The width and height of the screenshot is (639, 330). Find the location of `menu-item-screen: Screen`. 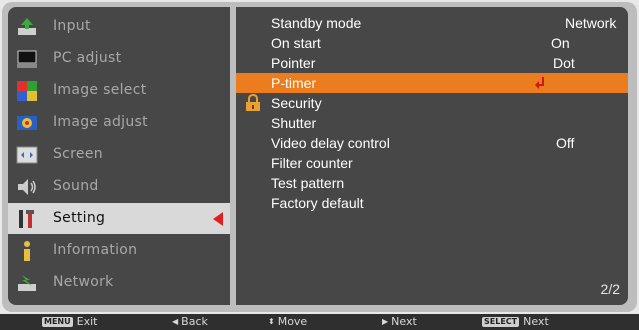

menu-item-screen: Screen is located at coordinates (119, 154).